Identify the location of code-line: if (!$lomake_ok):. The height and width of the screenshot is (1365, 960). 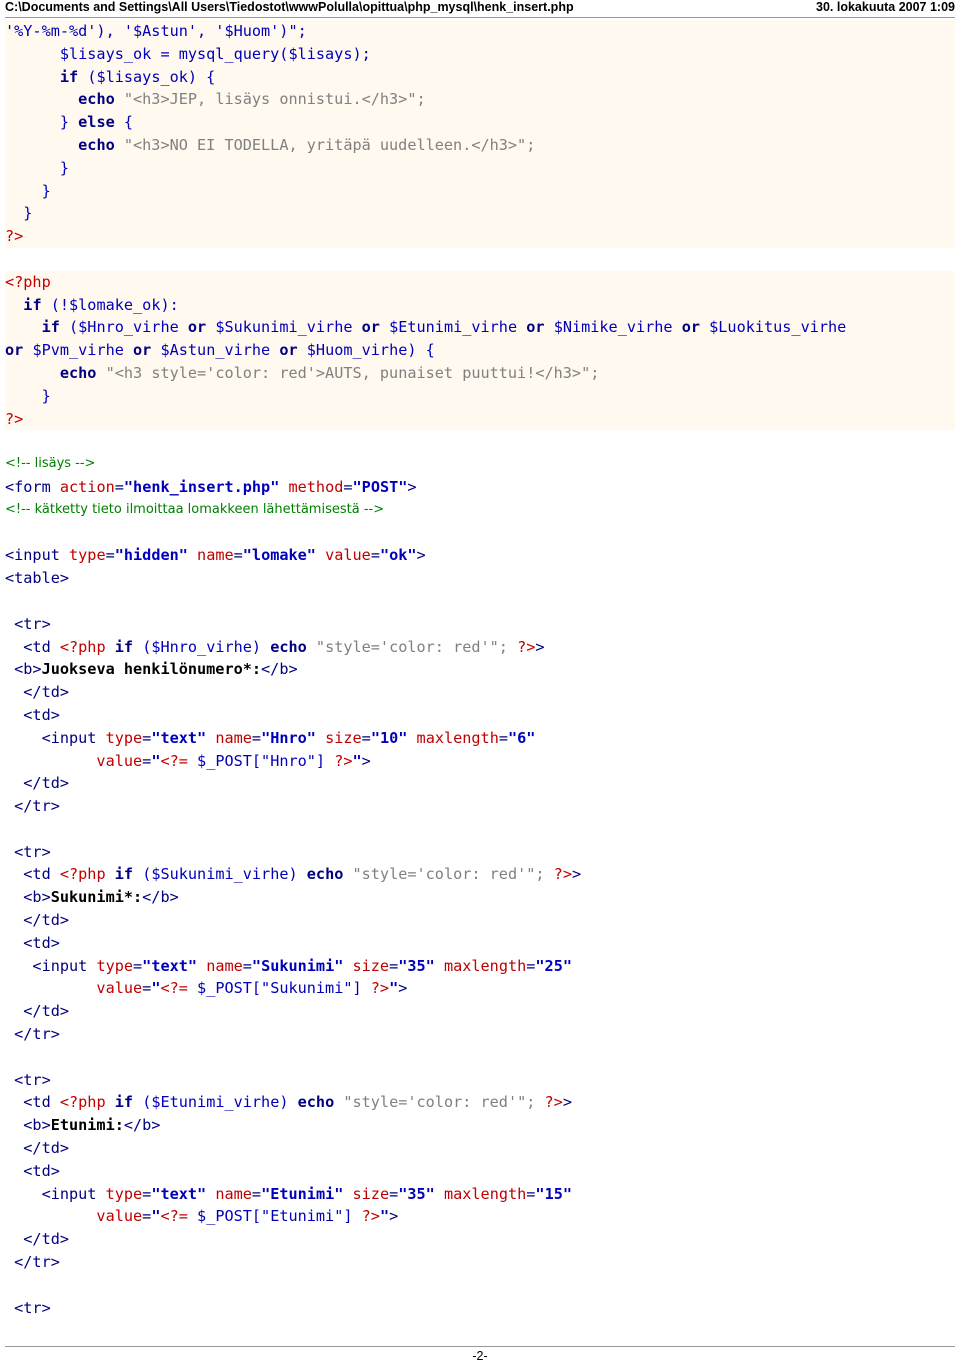
(480, 305).